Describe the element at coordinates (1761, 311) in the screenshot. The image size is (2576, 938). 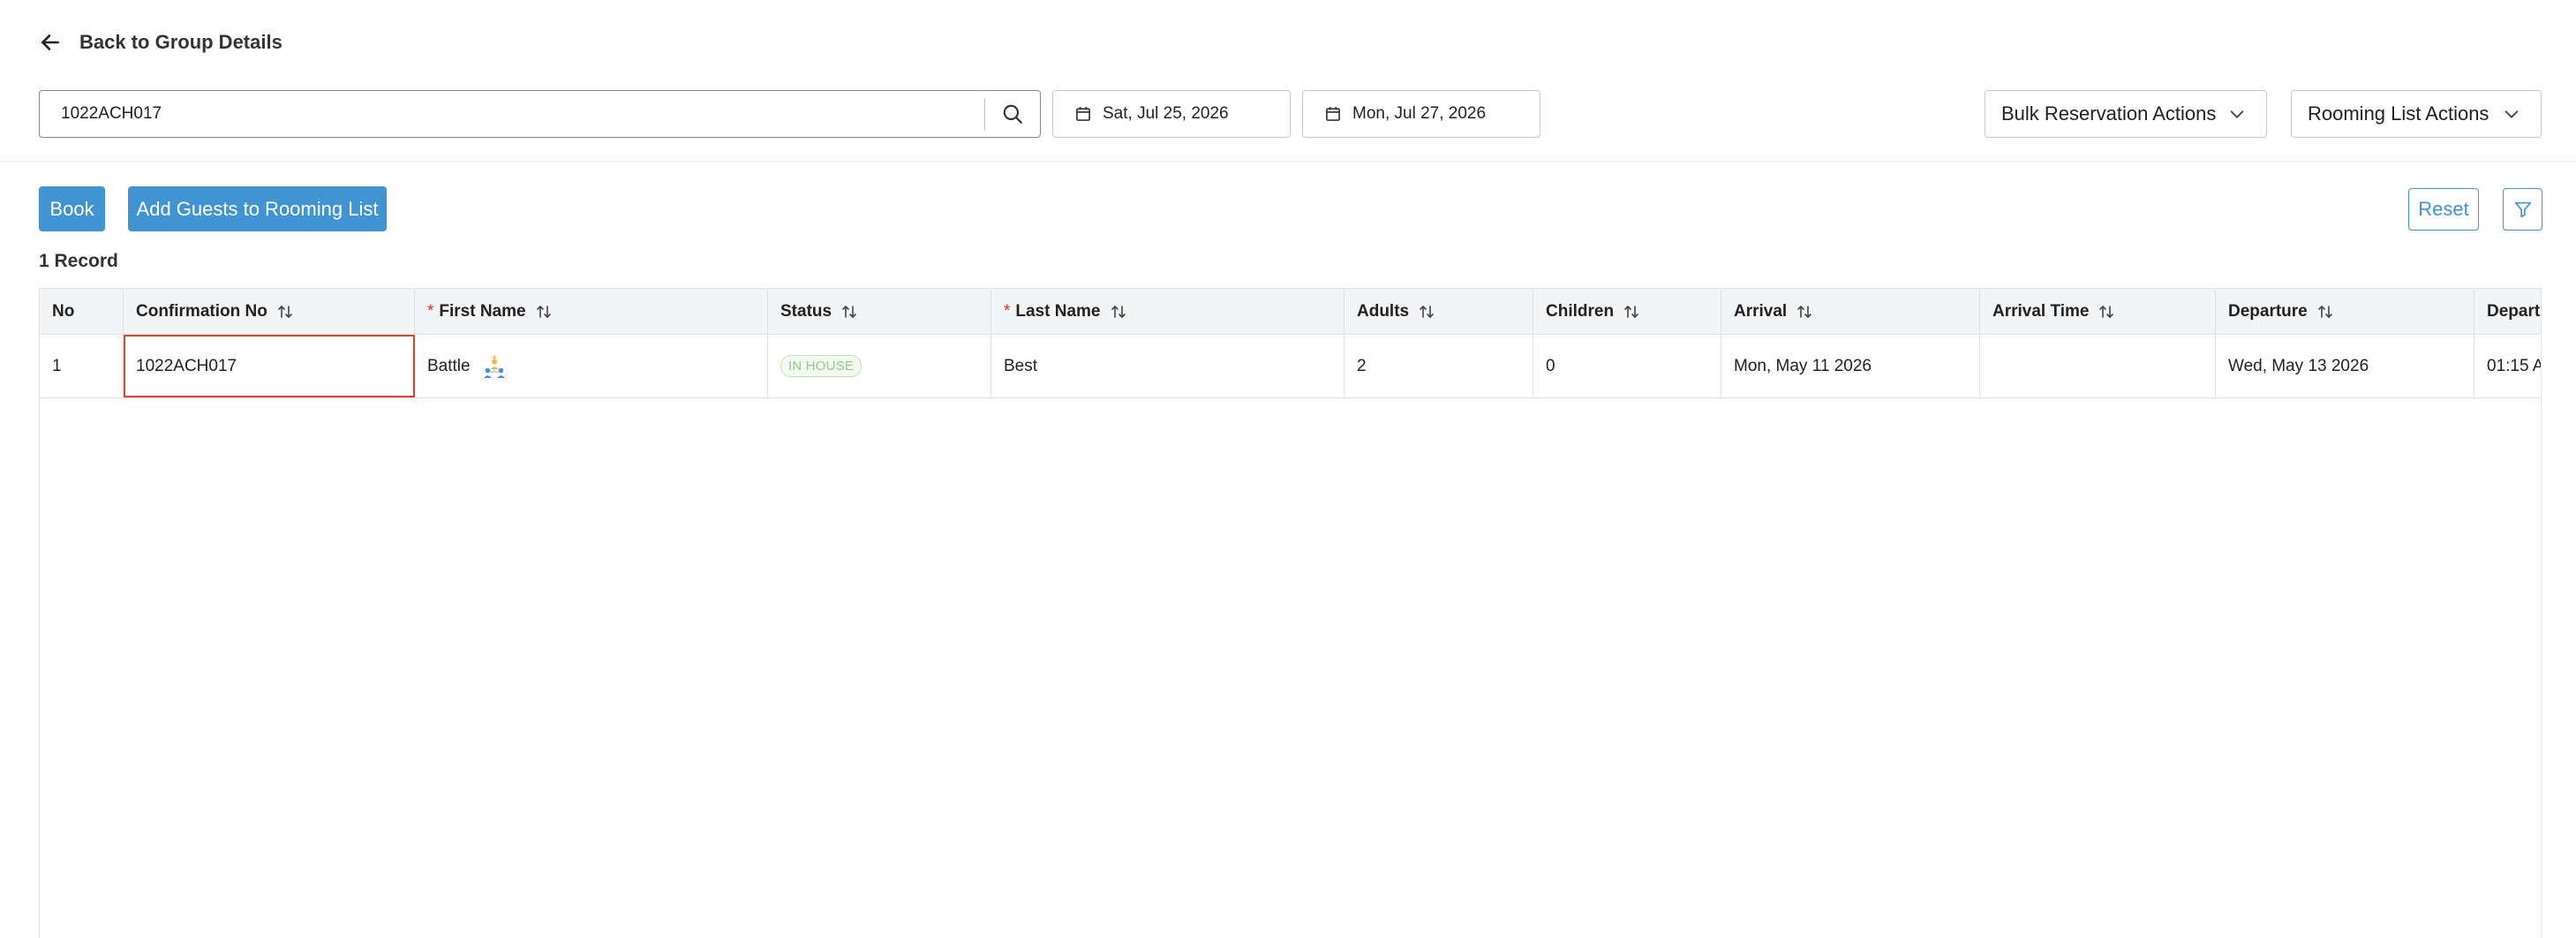
I see `column-header-label: Arrival` at that location.